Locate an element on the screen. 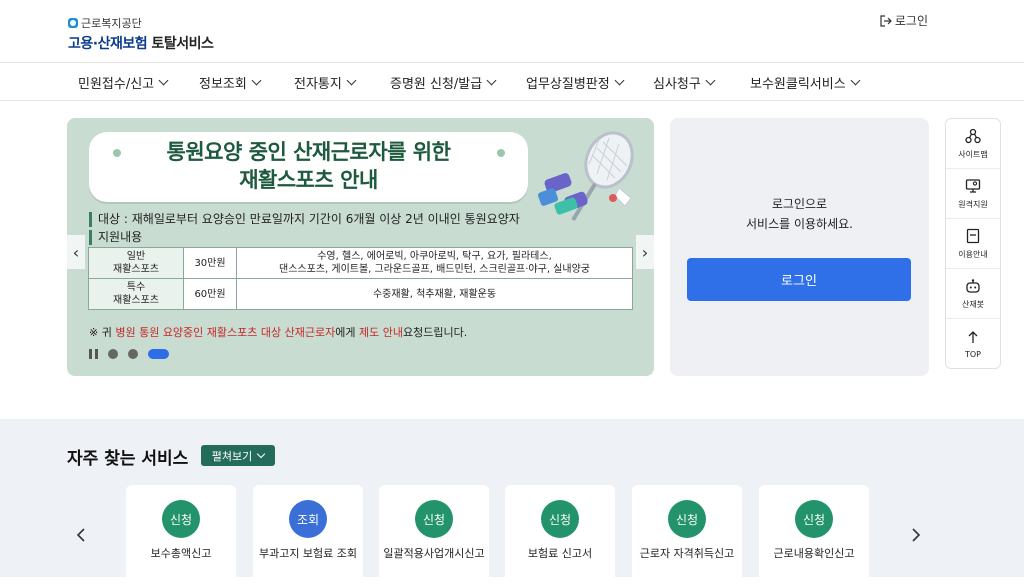  banner-next-button: › is located at coordinates (645, 252).